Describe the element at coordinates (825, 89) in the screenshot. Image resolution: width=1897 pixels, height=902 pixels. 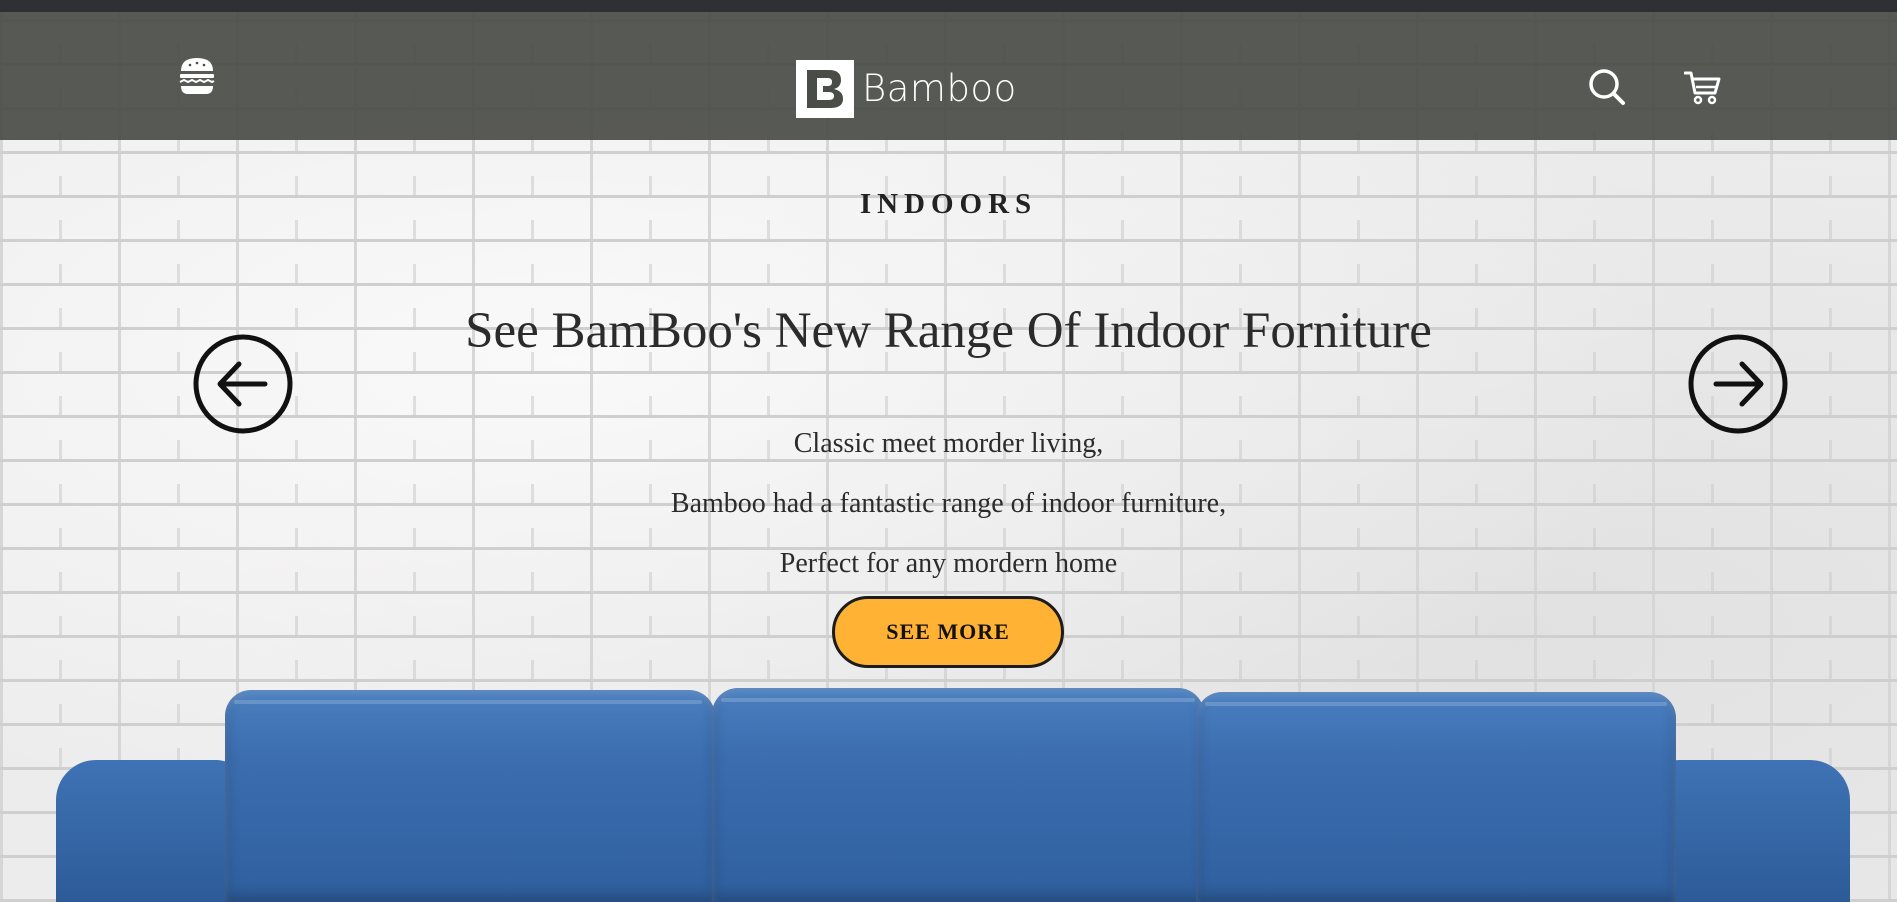
I see `logo-mark-icon` at that location.